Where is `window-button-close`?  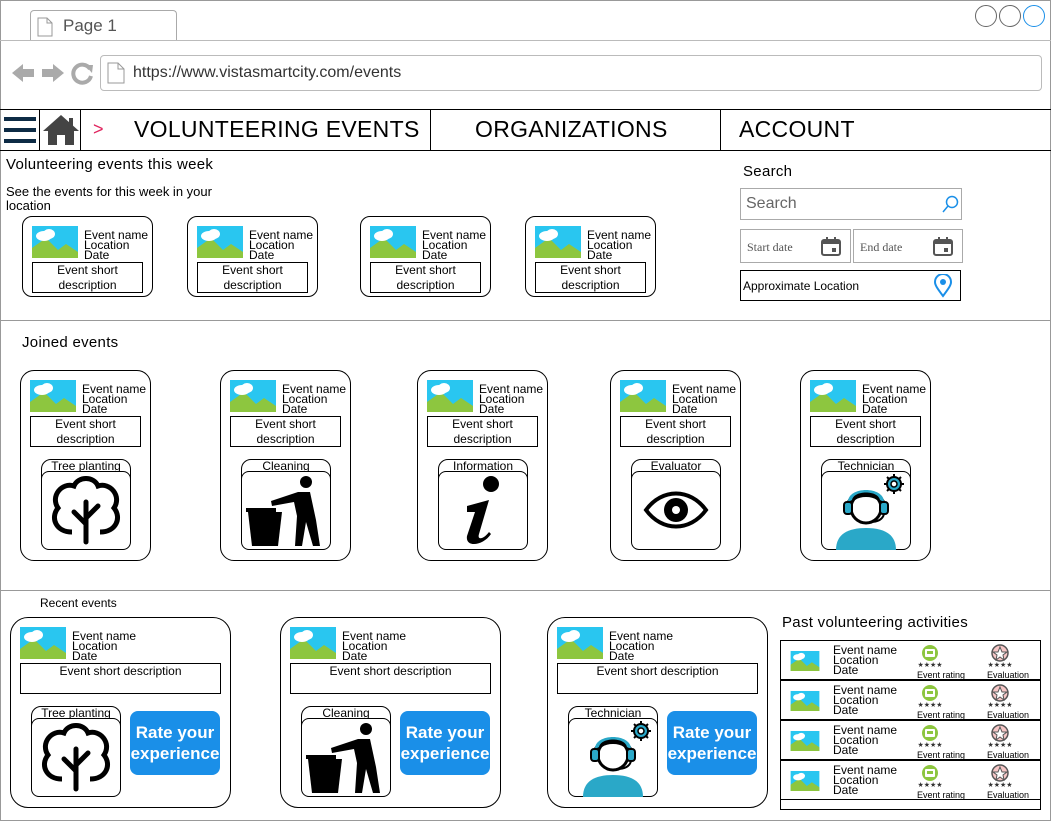
window-button-close is located at coordinates (1034, 16).